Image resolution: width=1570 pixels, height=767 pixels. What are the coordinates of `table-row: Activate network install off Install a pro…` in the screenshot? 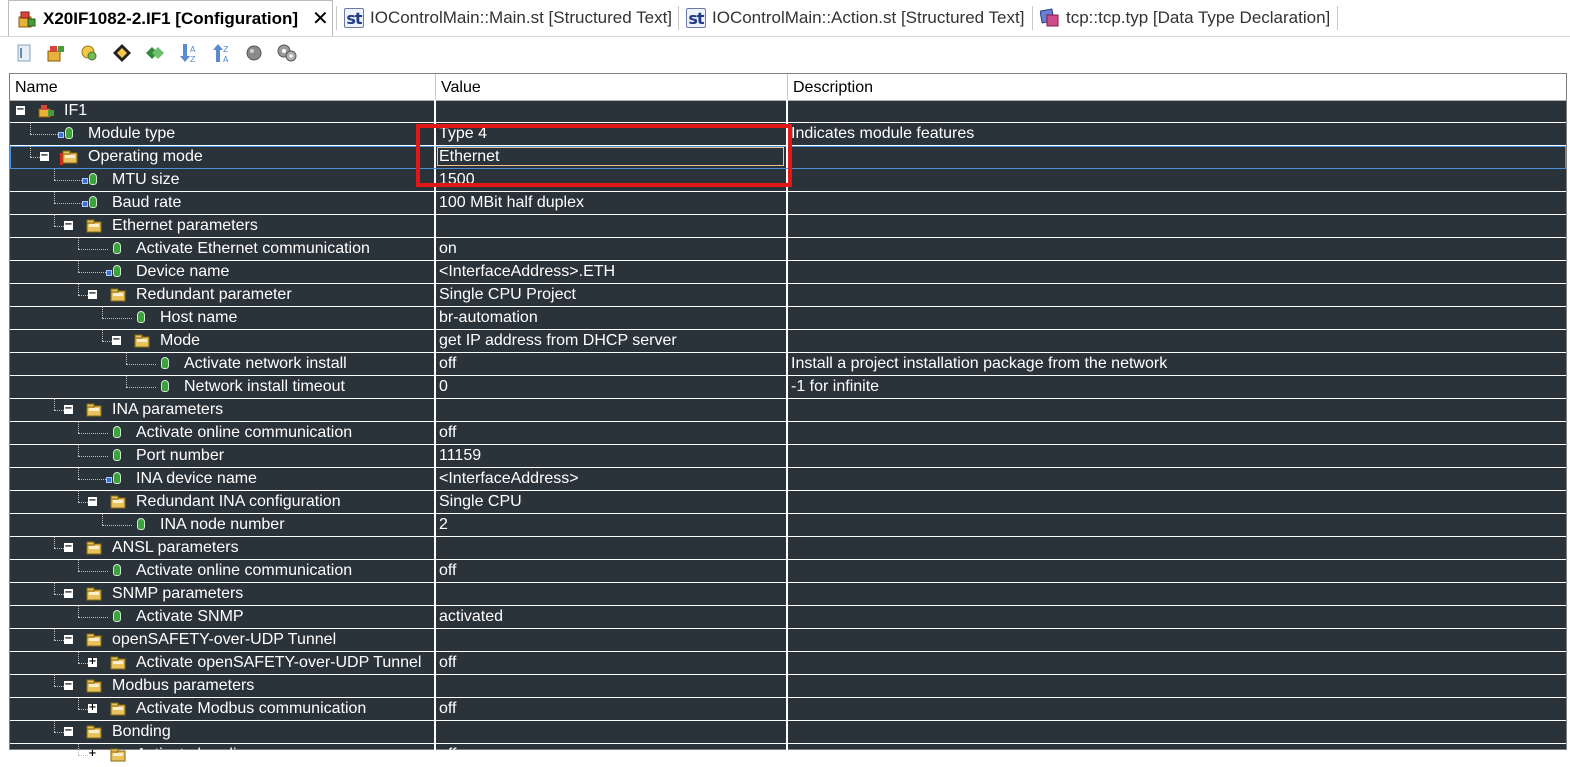 It's located at (788, 364).